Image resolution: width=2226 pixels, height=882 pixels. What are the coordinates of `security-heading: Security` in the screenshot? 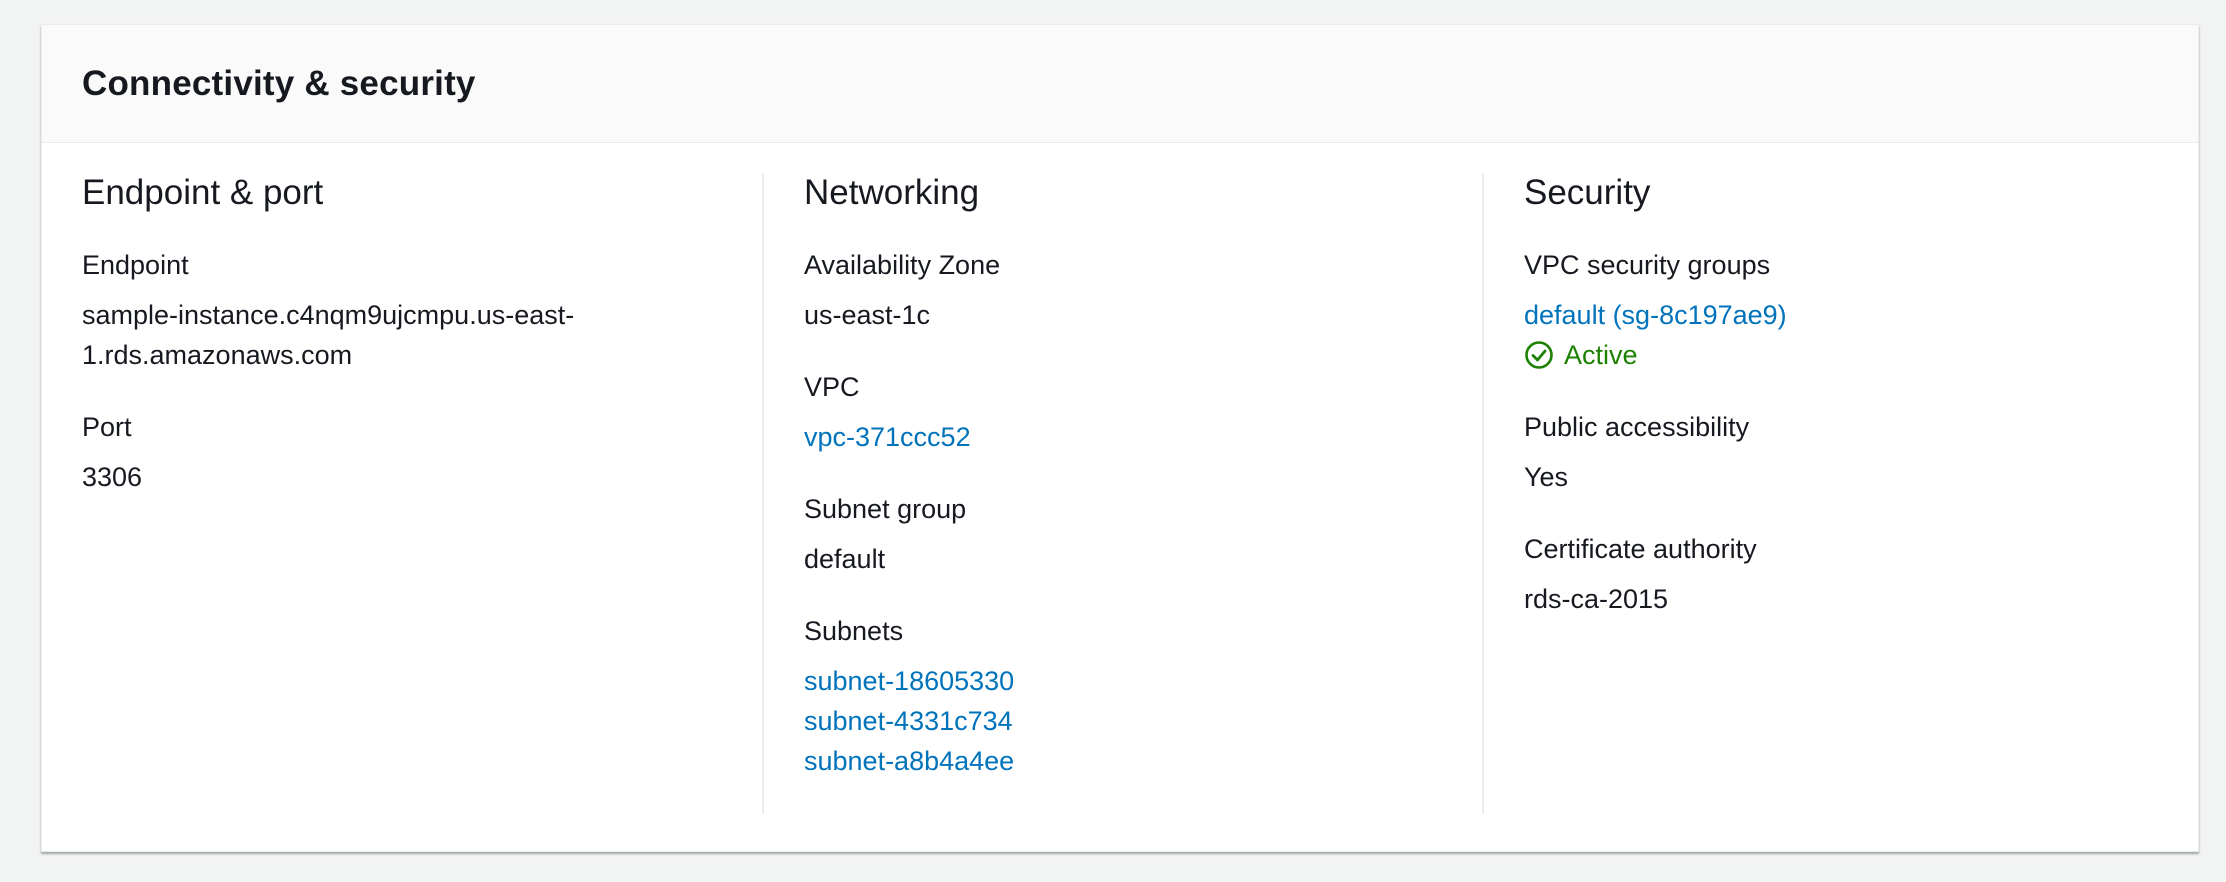 It's located at (1587, 192).